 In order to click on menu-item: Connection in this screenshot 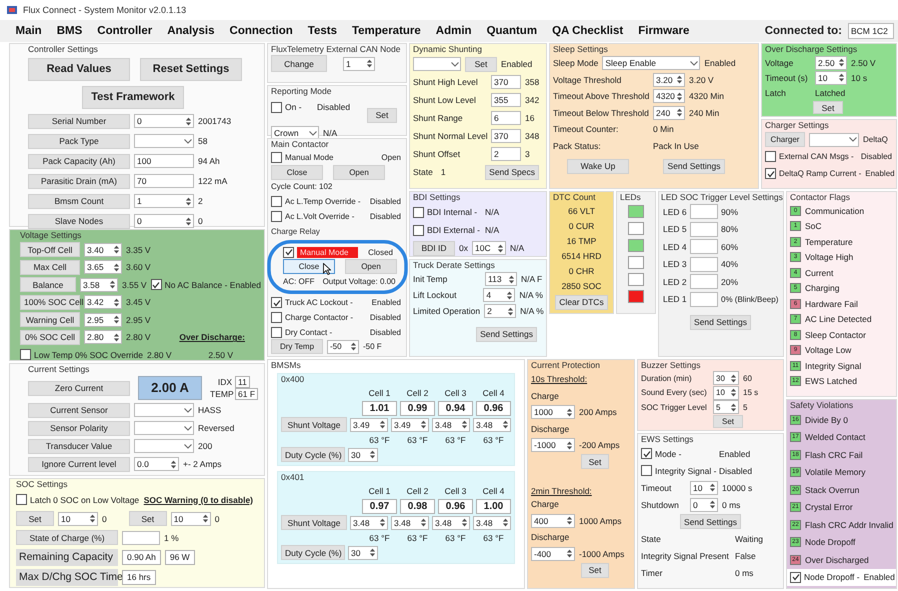, I will do `click(261, 31)`.